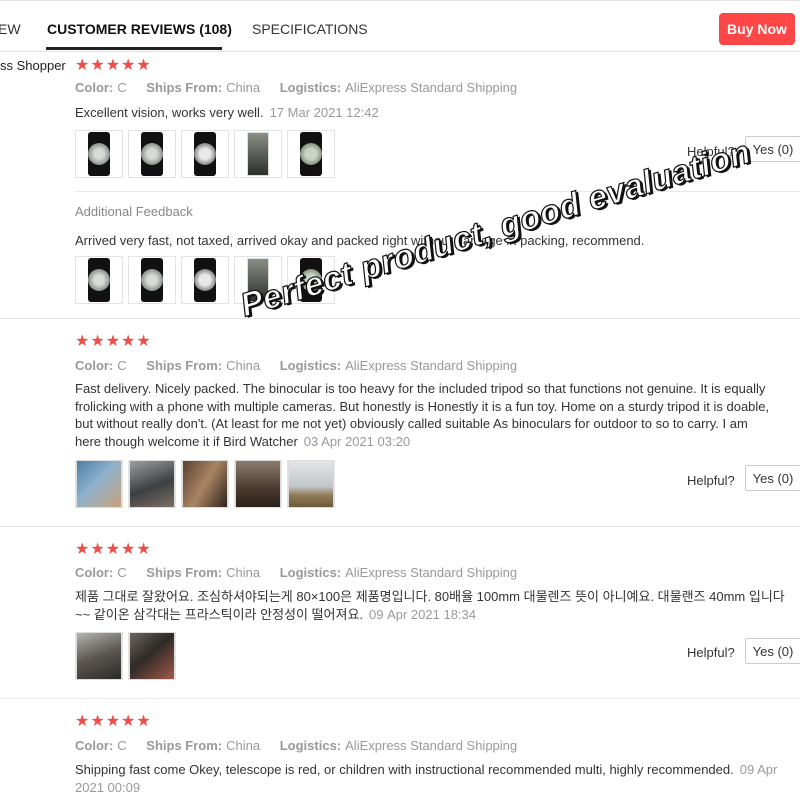  I want to click on tab-overview: EW, so click(10, 29).